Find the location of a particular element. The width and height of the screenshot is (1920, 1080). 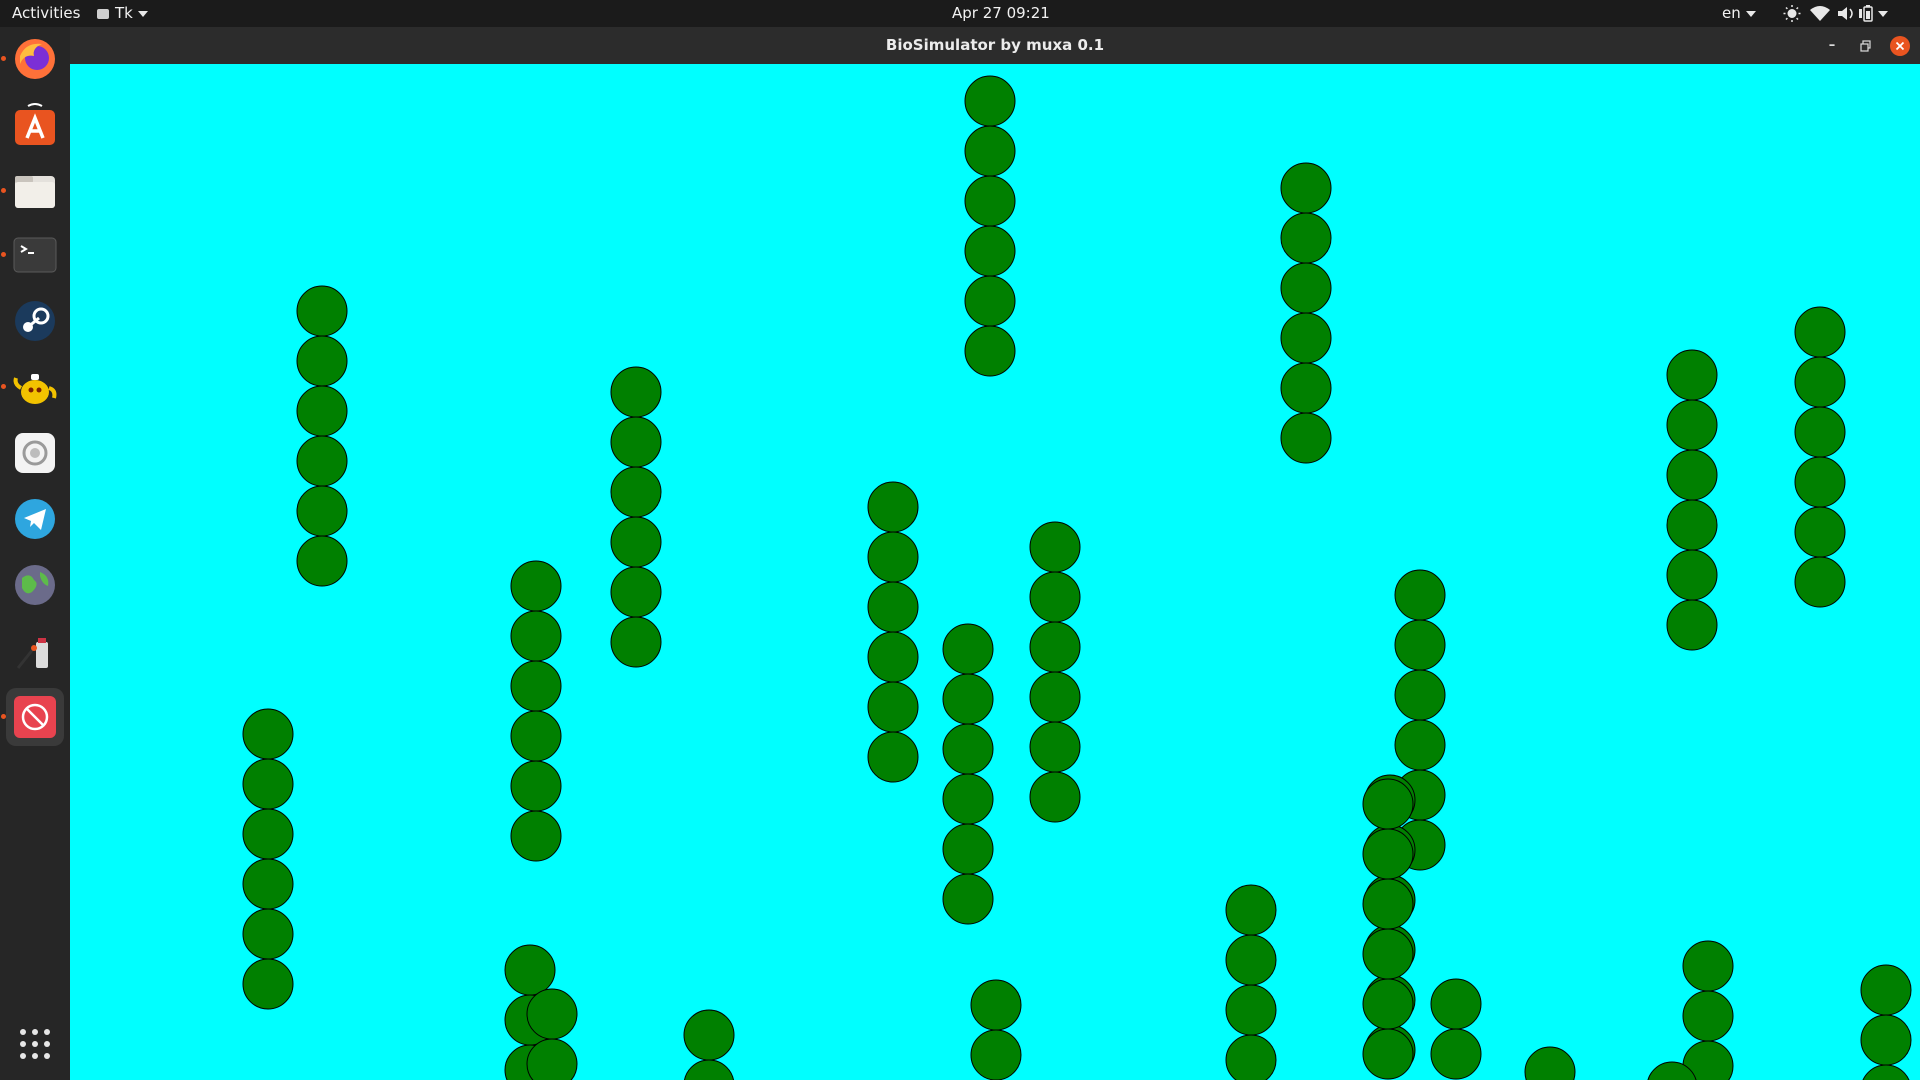

app-menu: Tk is located at coordinates (122, 13).